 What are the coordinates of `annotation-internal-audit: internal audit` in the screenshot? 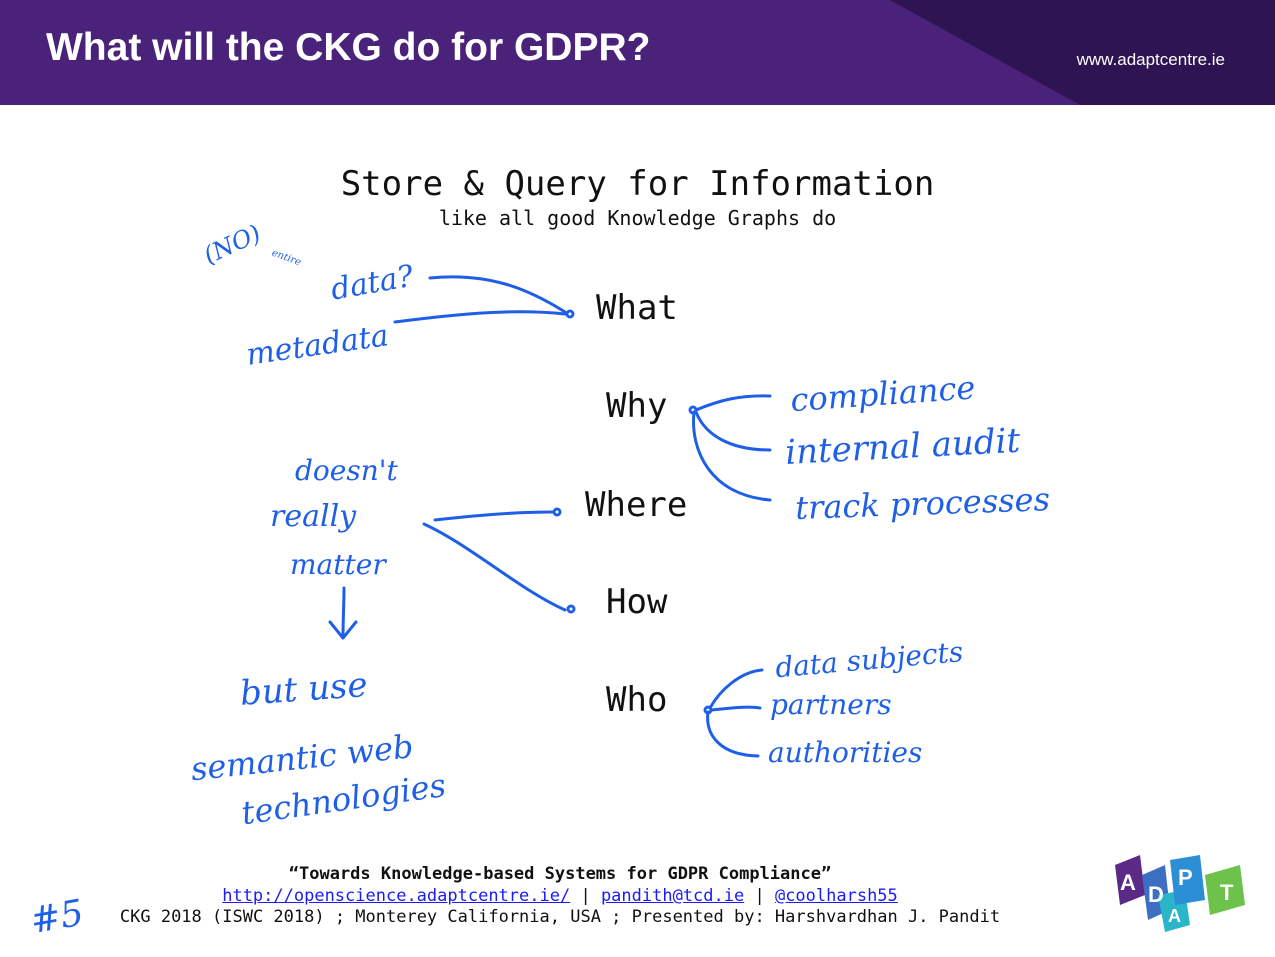 It's located at (902, 447).